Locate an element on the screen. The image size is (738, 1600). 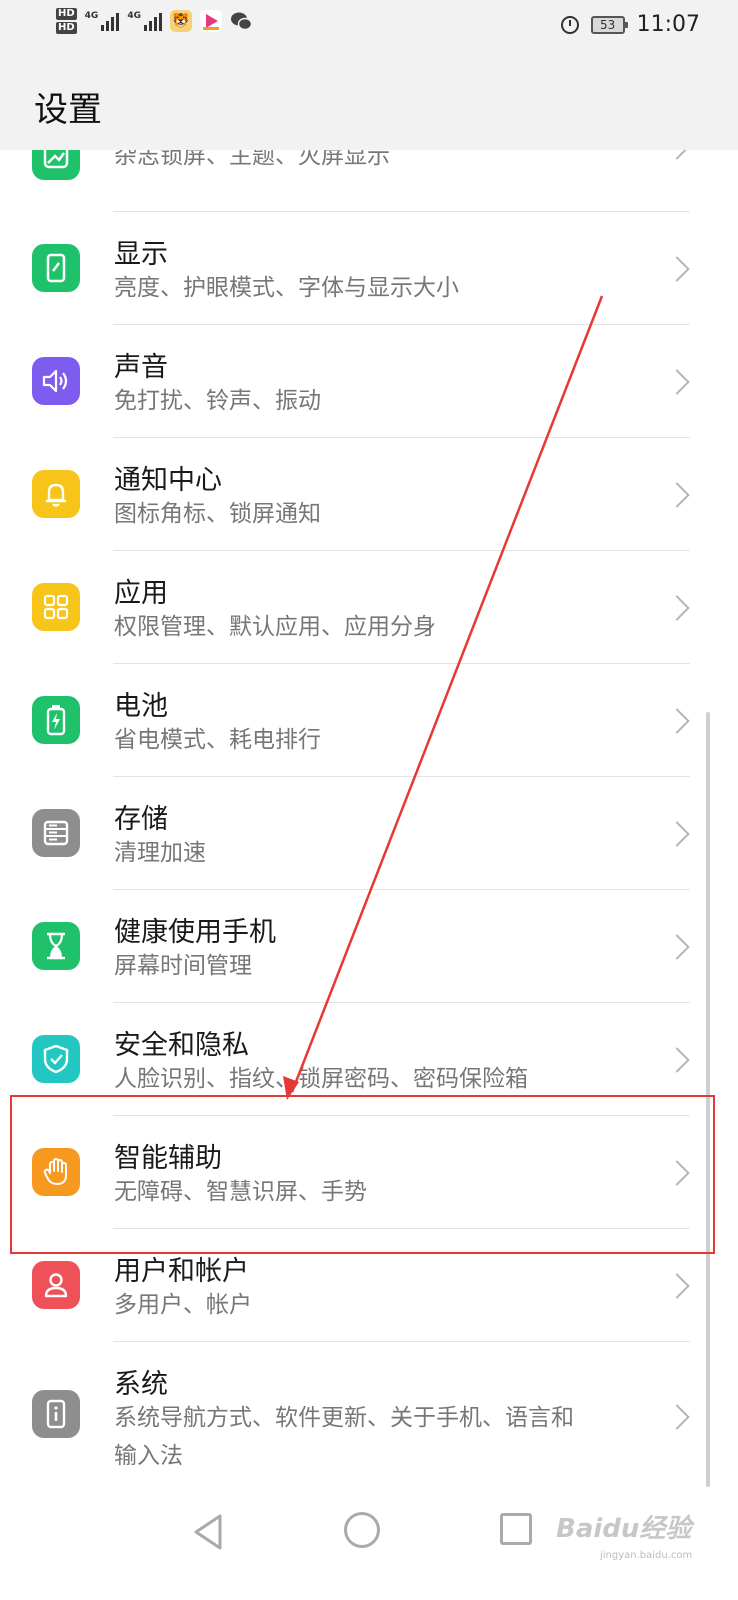
item-subtitle: 权限管理、默认应用、应用分身 is located at coordinates (275, 627).